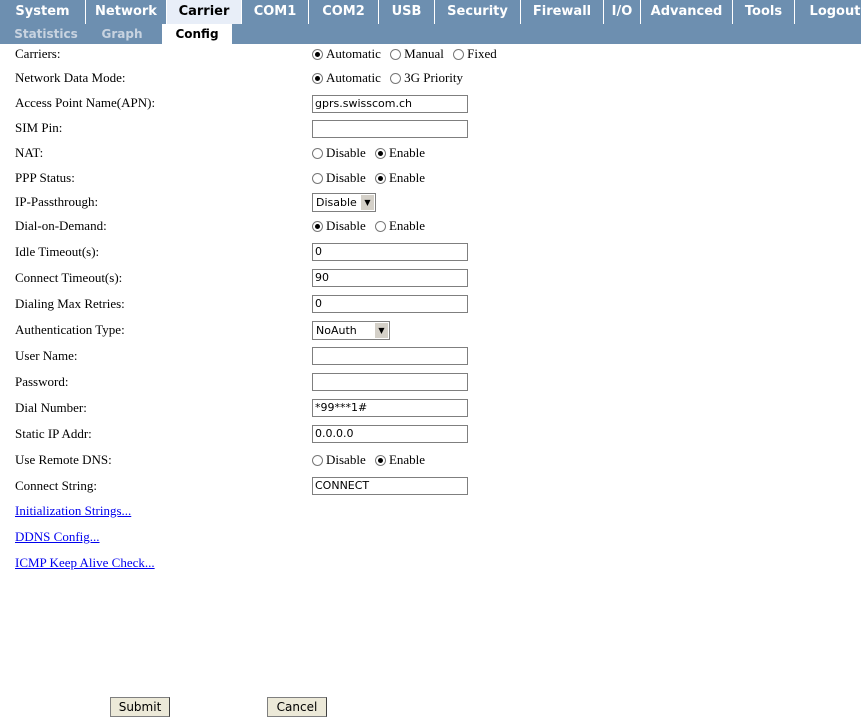 The height and width of the screenshot is (717, 861). I want to click on dns-enable-label: Enable, so click(407, 459).